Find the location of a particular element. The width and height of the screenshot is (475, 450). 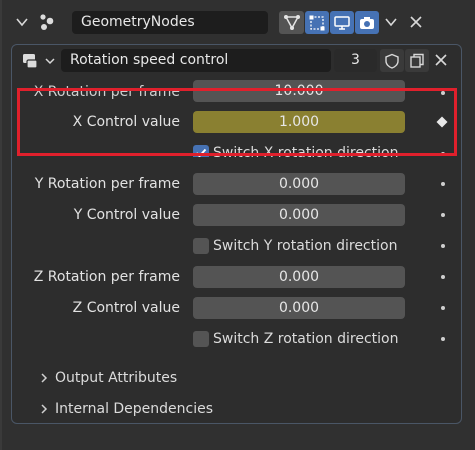

x-rotation-label: X Rotation per frame is located at coordinates (106, 92).